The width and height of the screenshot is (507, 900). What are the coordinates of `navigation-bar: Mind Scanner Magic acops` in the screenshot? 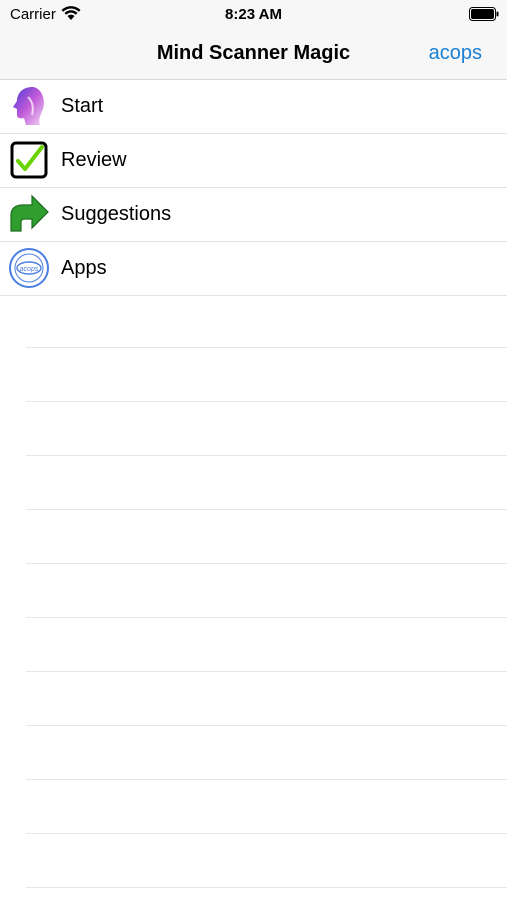 It's located at (253, 55).